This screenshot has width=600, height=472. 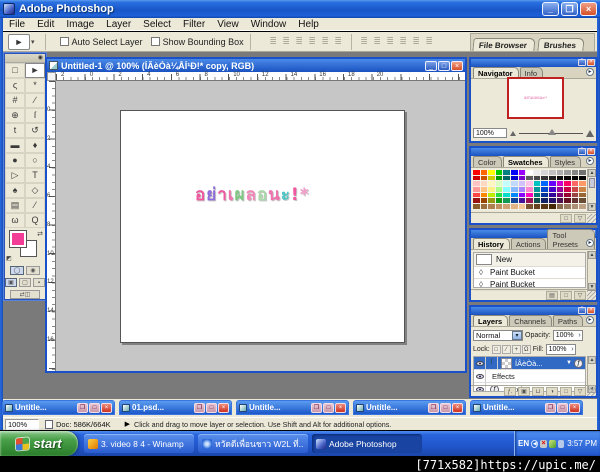 What do you see at coordinates (457, 65) in the screenshot?
I see `doc-close-button: ×` at bounding box center [457, 65].